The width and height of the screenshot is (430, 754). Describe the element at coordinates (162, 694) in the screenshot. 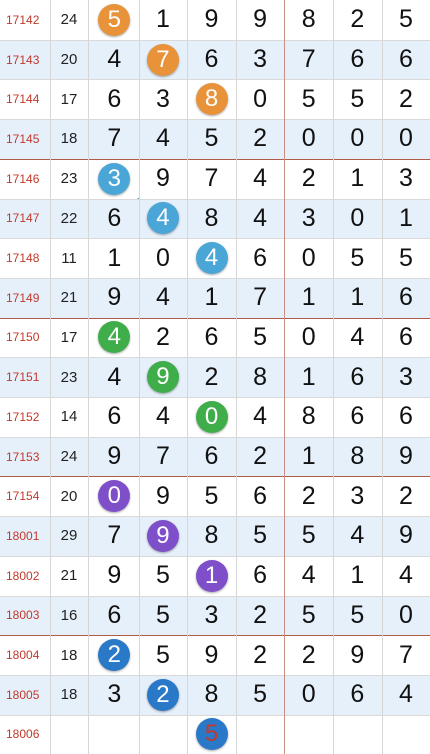

I see `highlighted-digit-ball: 2` at that location.